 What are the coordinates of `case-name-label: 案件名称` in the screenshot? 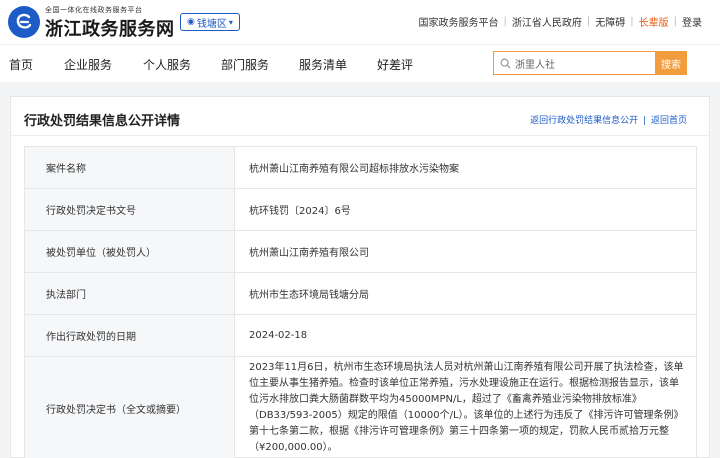 It's located at (129, 167).